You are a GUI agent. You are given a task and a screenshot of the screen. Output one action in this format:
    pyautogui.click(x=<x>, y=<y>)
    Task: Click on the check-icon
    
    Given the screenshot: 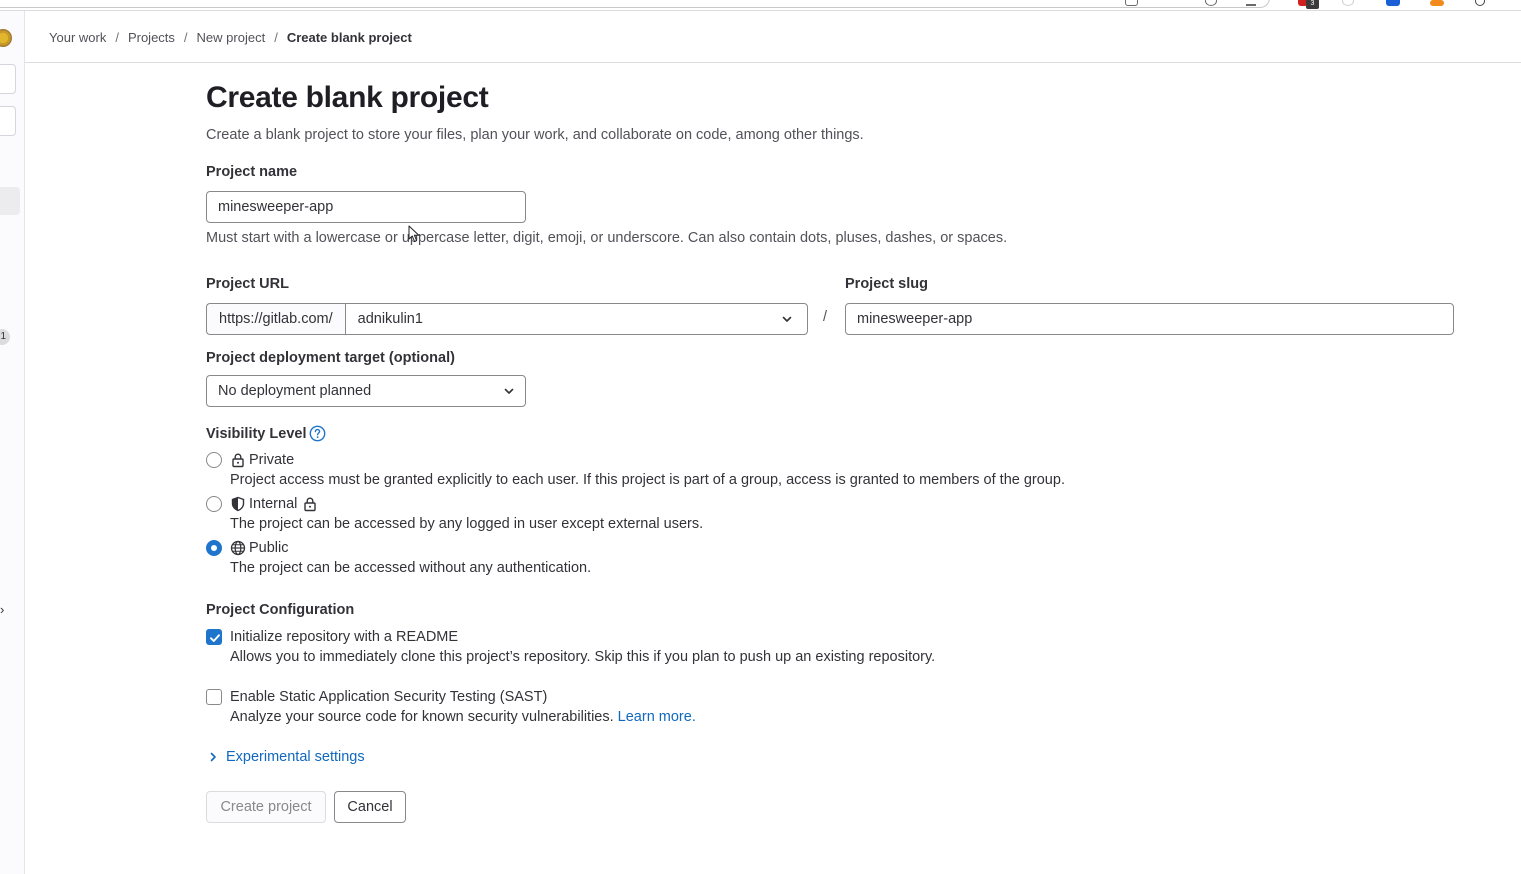 What is the action you would take?
    pyautogui.click(x=215, y=638)
    